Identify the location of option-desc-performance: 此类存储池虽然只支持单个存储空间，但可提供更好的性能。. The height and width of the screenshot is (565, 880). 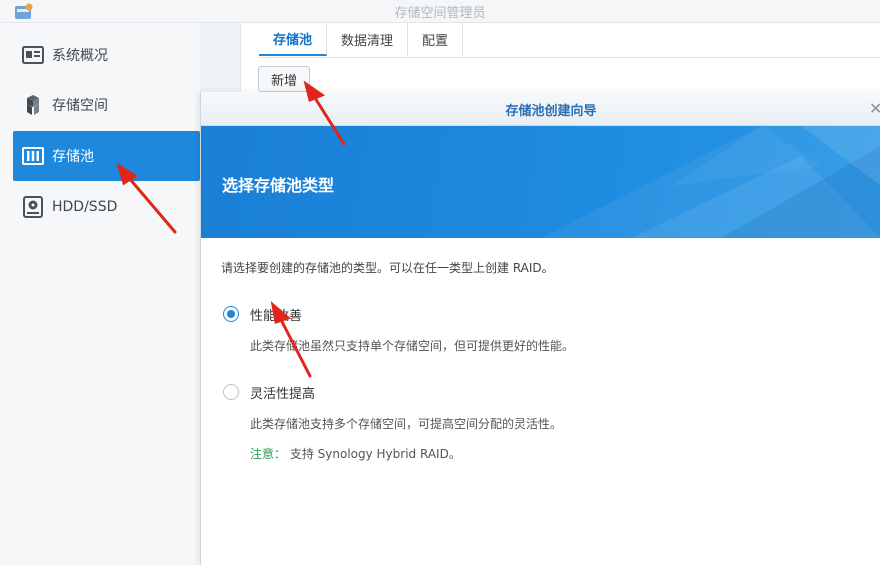
(412, 346).